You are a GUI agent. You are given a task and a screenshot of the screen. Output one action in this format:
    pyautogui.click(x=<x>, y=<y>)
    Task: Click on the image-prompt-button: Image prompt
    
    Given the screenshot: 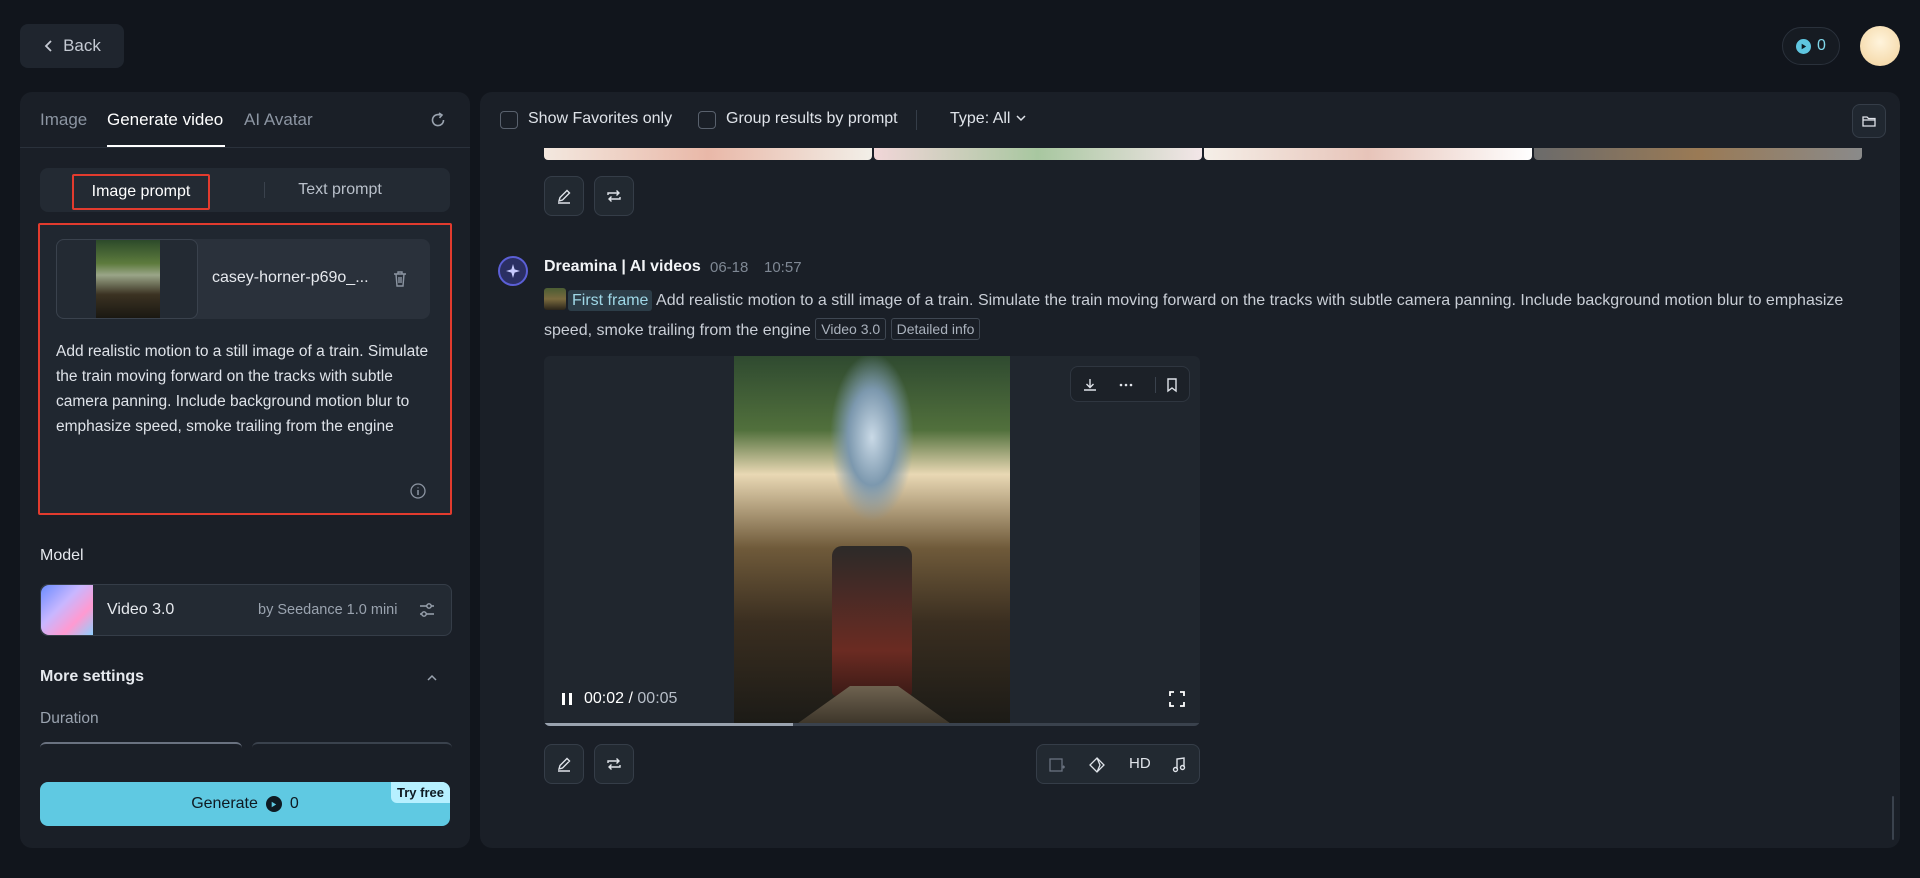 What is the action you would take?
    pyautogui.click(x=141, y=192)
    